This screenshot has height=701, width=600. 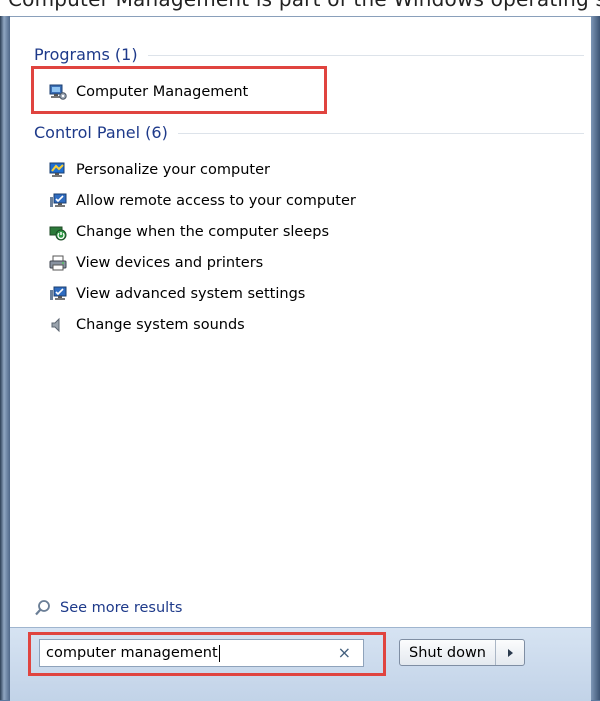 What do you see at coordinates (191, 294) in the screenshot?
I see `result-label: View advanced system settings` at bounding box center [191, 294].